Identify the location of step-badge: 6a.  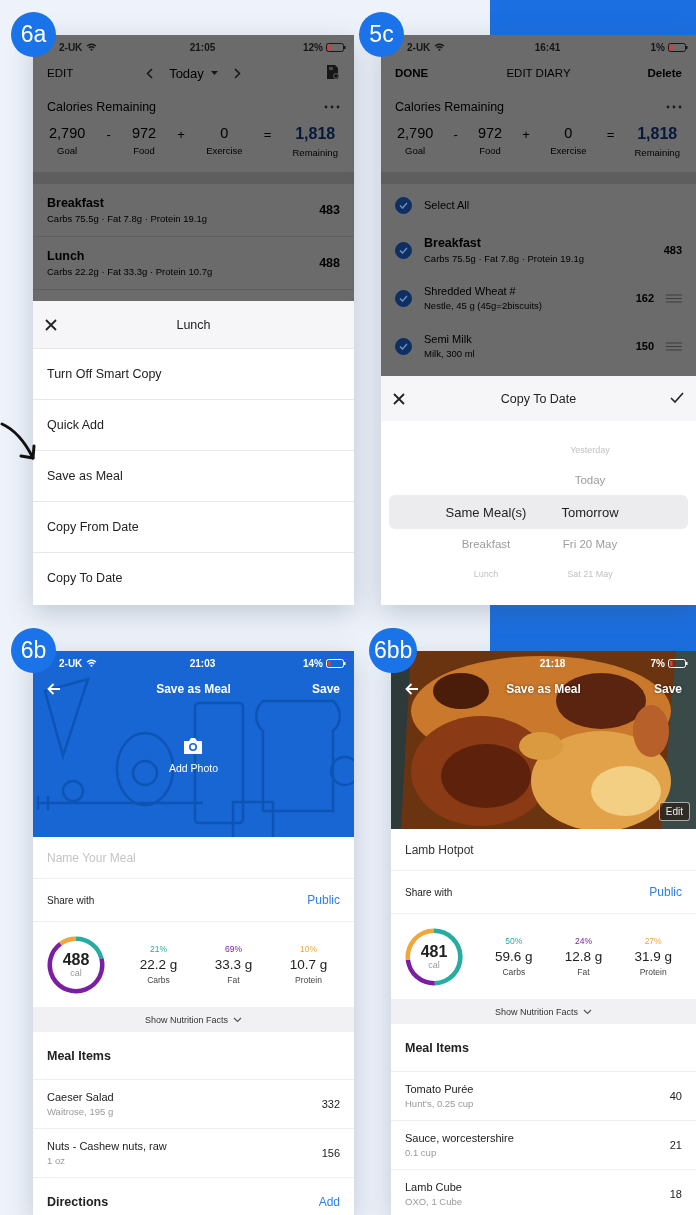
(33, 34).